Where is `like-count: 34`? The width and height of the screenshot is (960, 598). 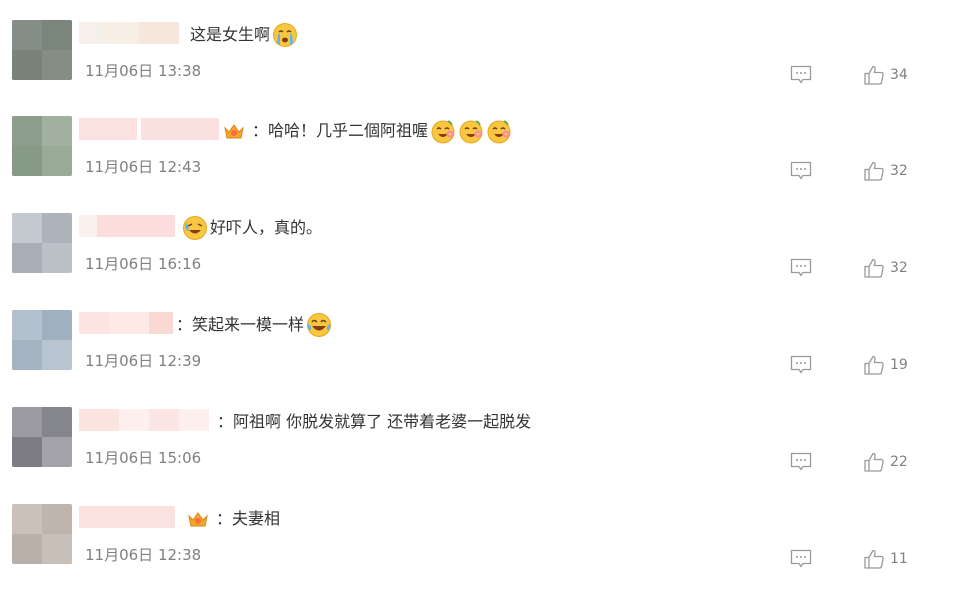
like-count: 34 is located at coordinates (899, 75).